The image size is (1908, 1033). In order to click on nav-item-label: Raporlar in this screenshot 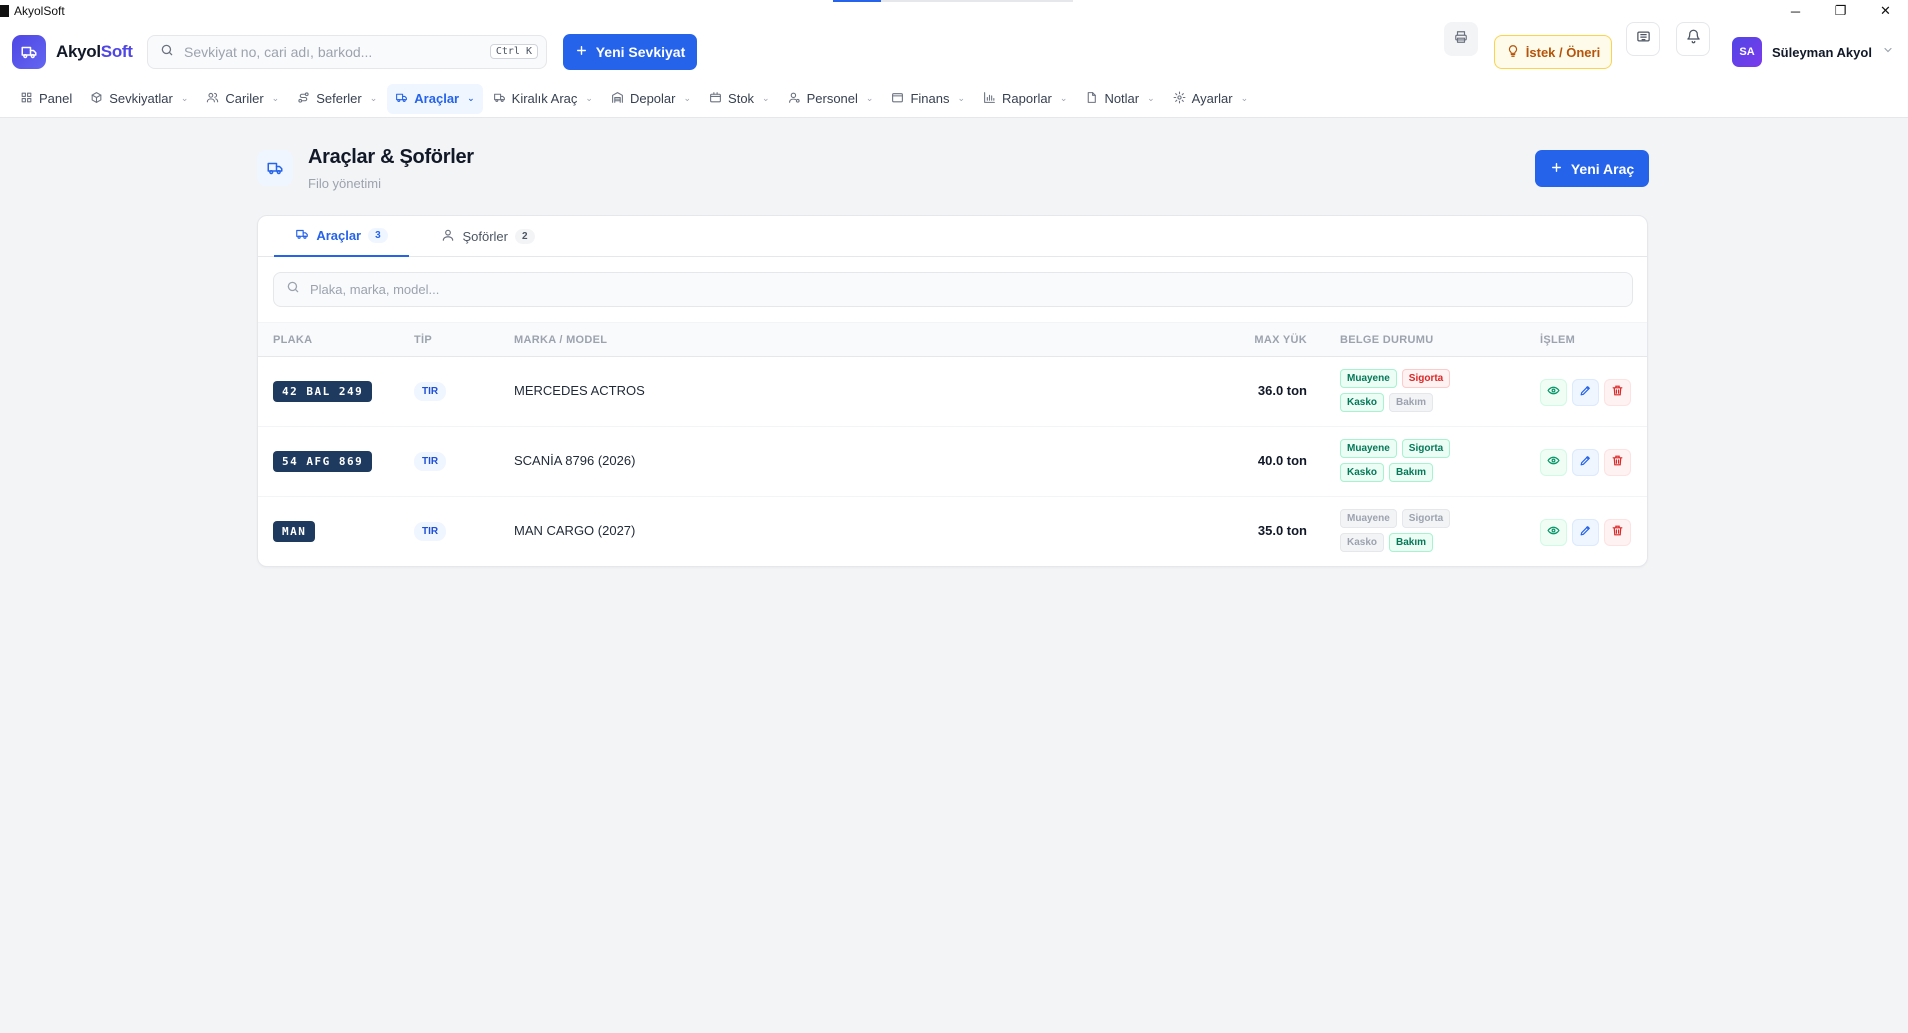, I will do `click(1027, 98)`.